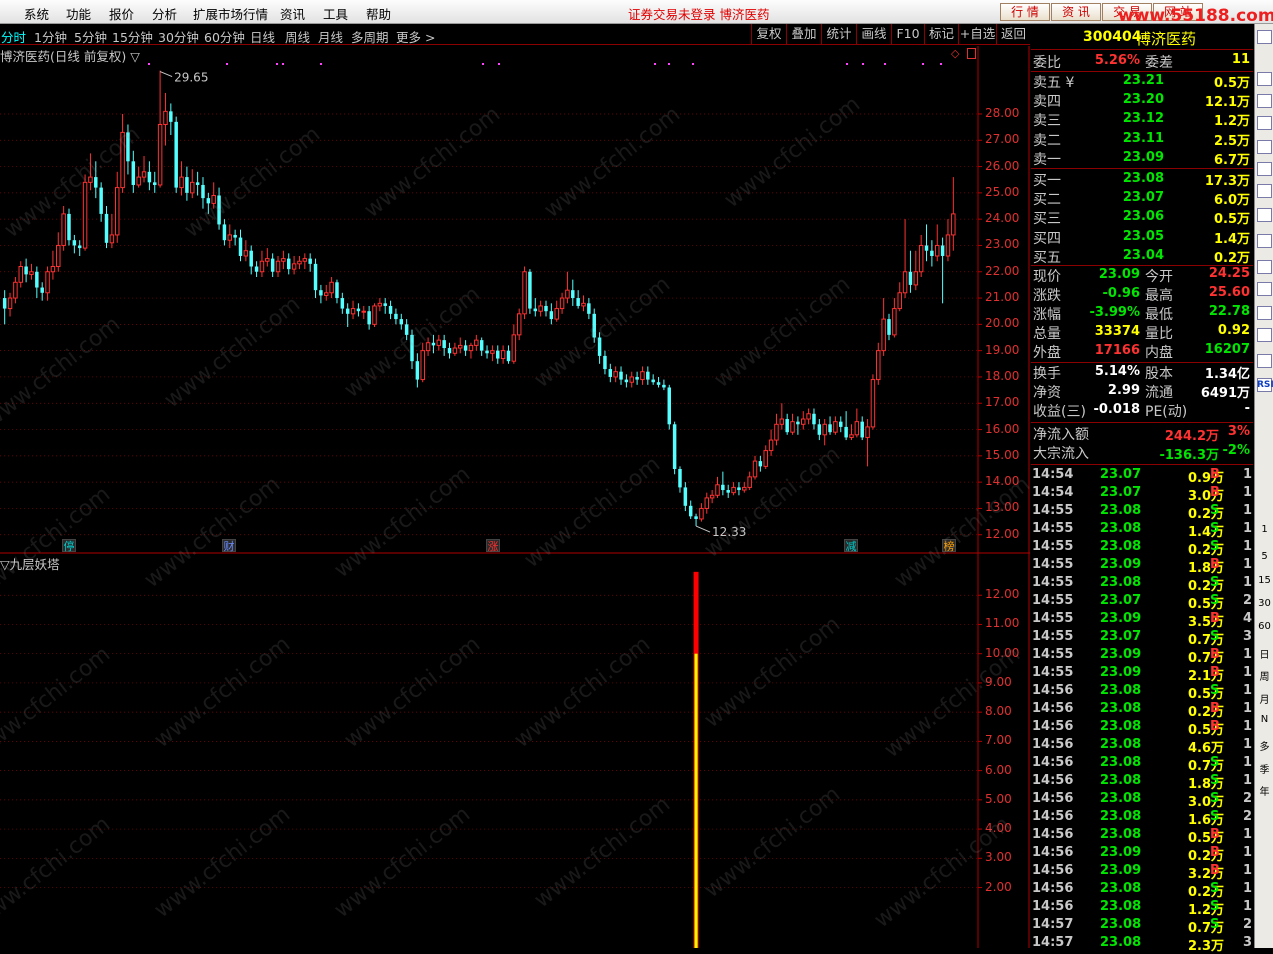 The width and height of the screenshot is (1273, 954). Describe the element at coordinates (768, 34) in the screenshot. I see `adjust-button: 复权` at that location.